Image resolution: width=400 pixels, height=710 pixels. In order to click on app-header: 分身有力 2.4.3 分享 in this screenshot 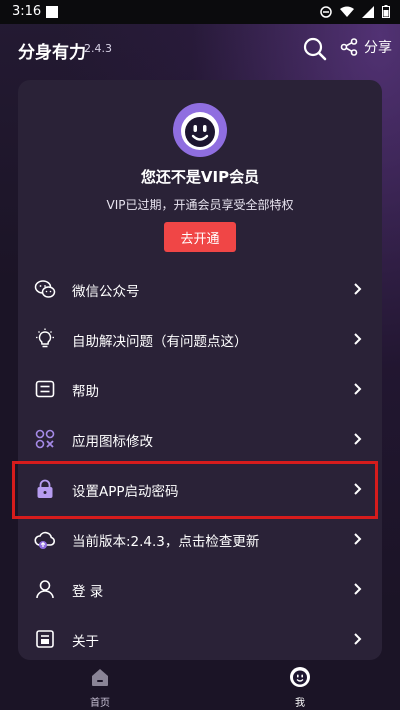, I will do `click(200, 49)`.